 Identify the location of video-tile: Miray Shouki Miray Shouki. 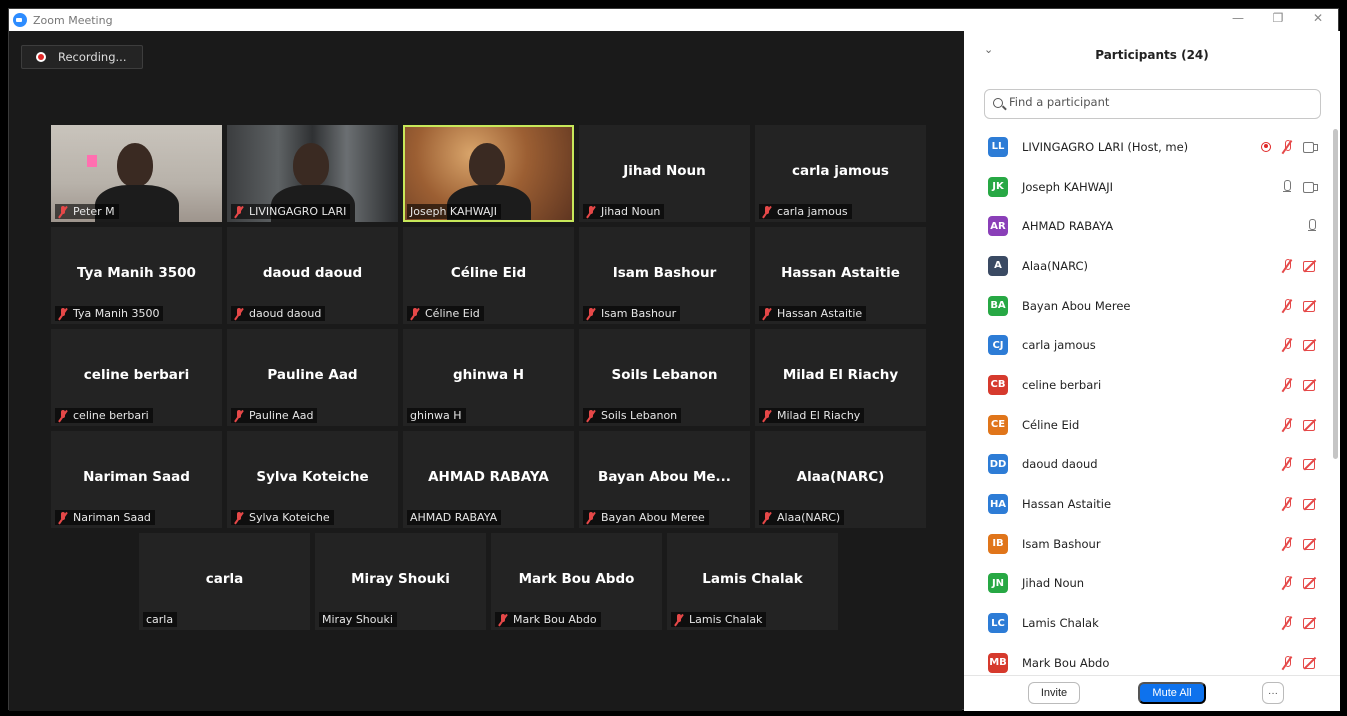
(400, 581).